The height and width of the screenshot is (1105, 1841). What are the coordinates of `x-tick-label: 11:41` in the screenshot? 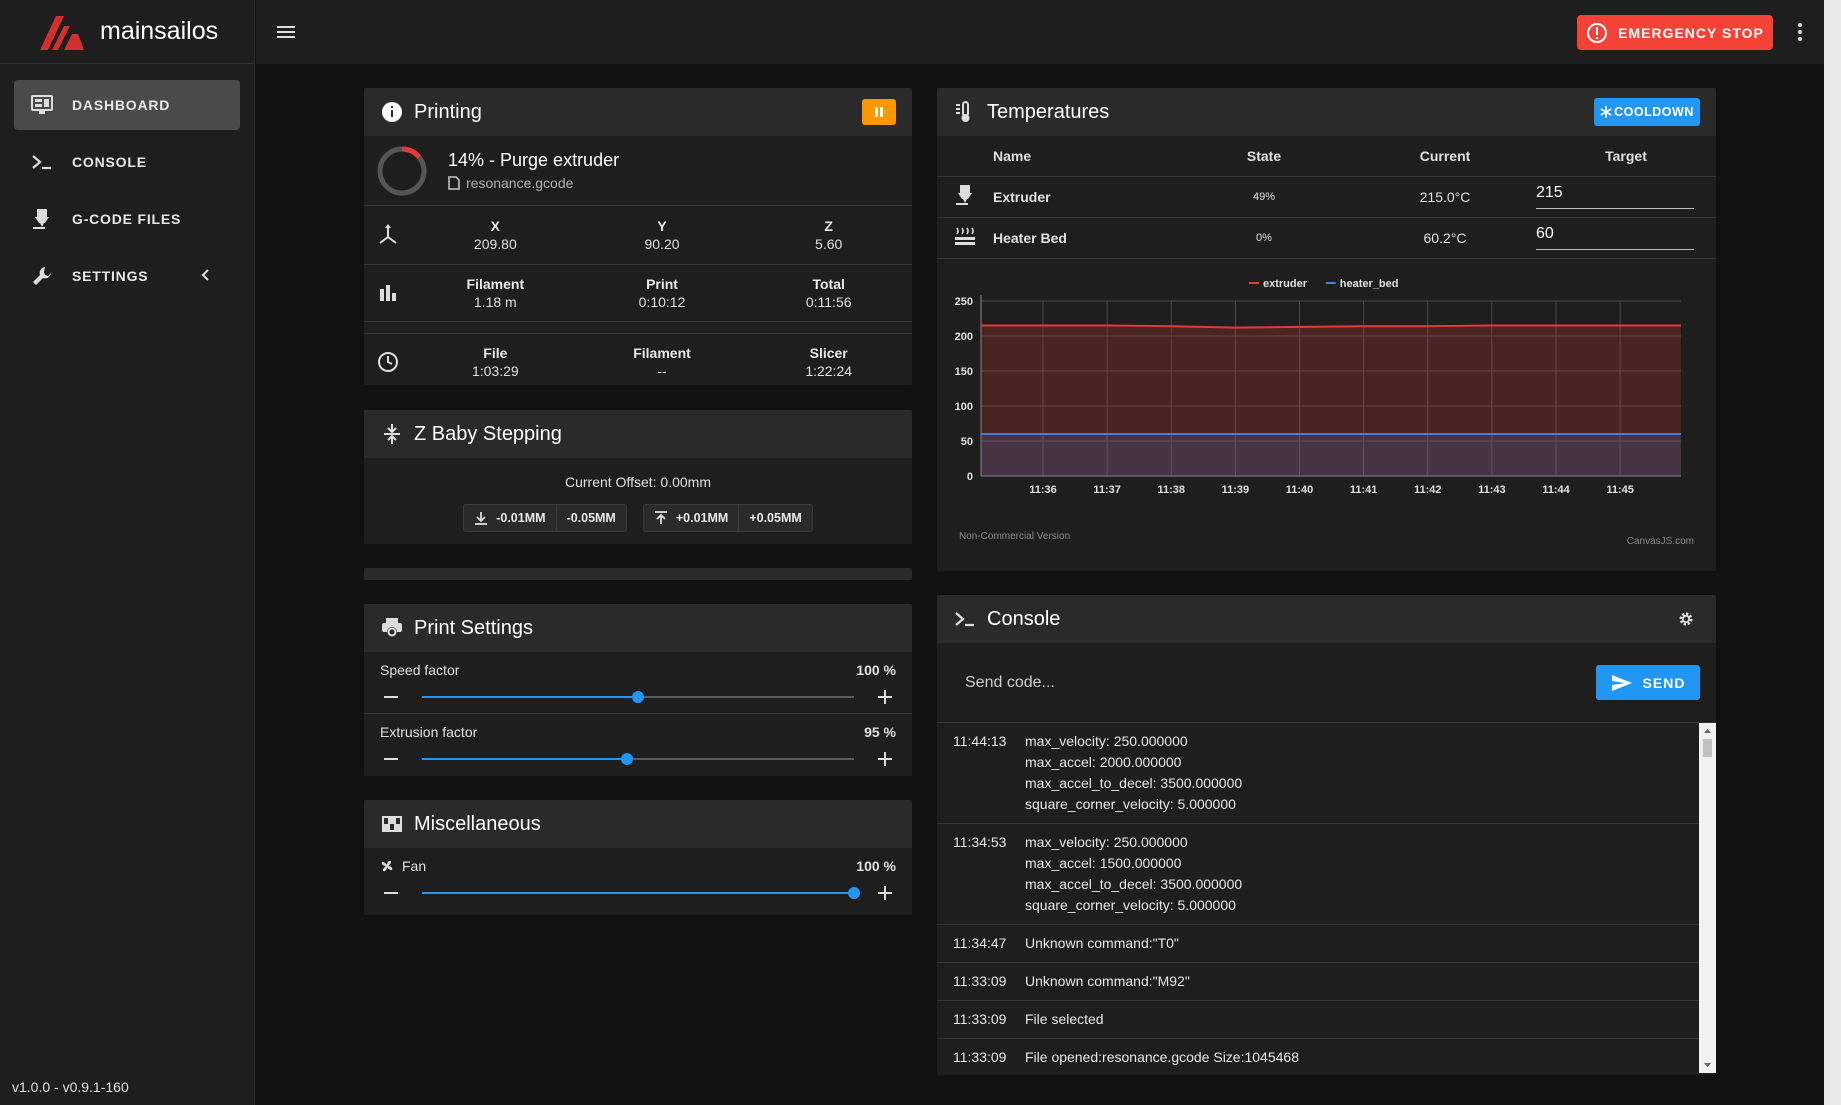 It's located at (1364, 490).